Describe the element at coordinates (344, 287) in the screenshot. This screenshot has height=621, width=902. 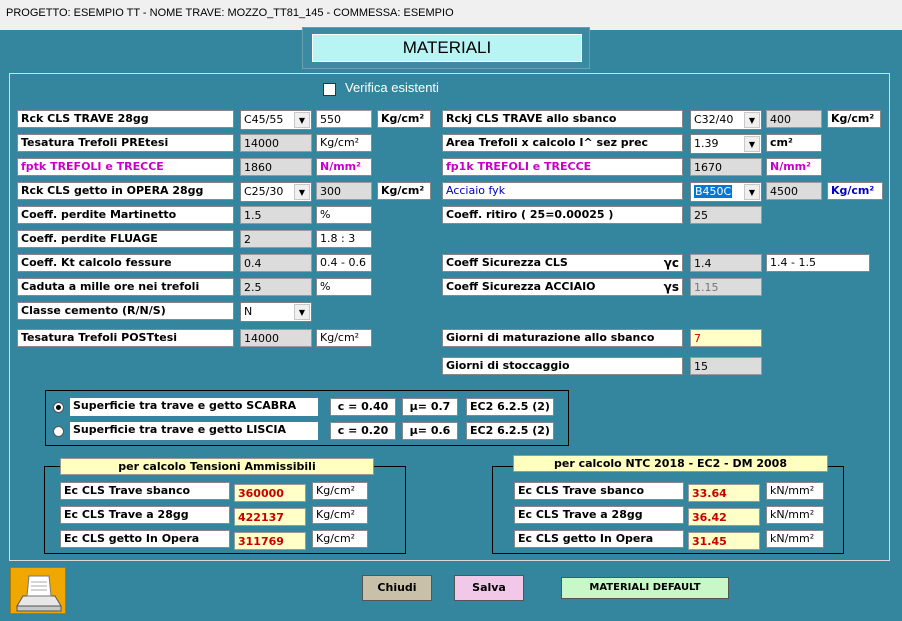
I see `caduta-unit: %` at that location.